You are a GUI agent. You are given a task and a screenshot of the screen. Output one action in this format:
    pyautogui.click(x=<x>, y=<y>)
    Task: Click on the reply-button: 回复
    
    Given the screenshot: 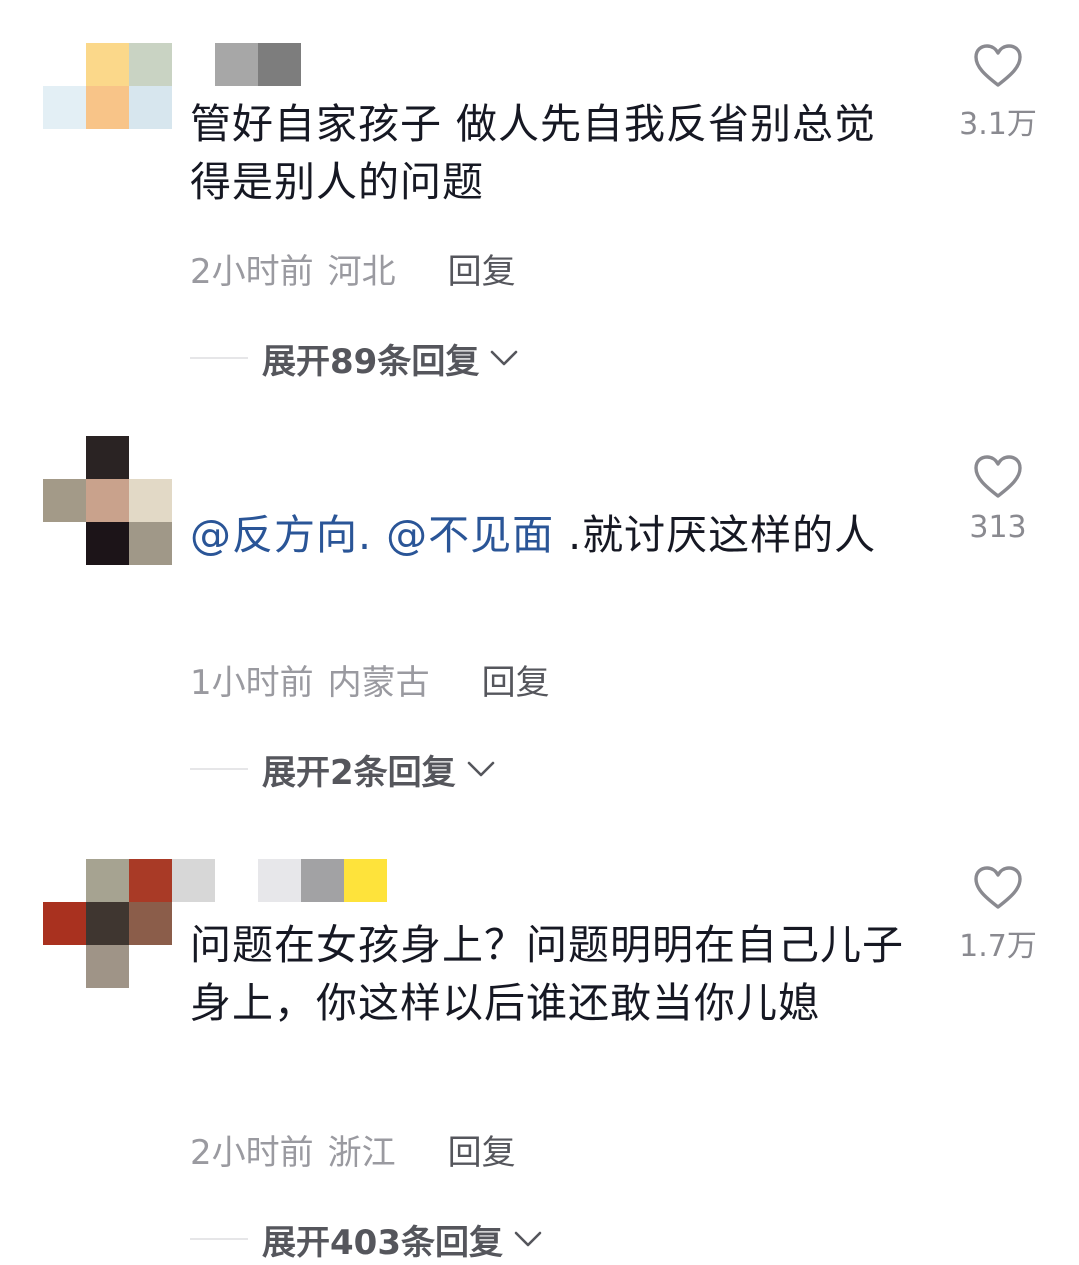 What is the action you would take?
    pyautogui.click(x=482, y=1149)
    